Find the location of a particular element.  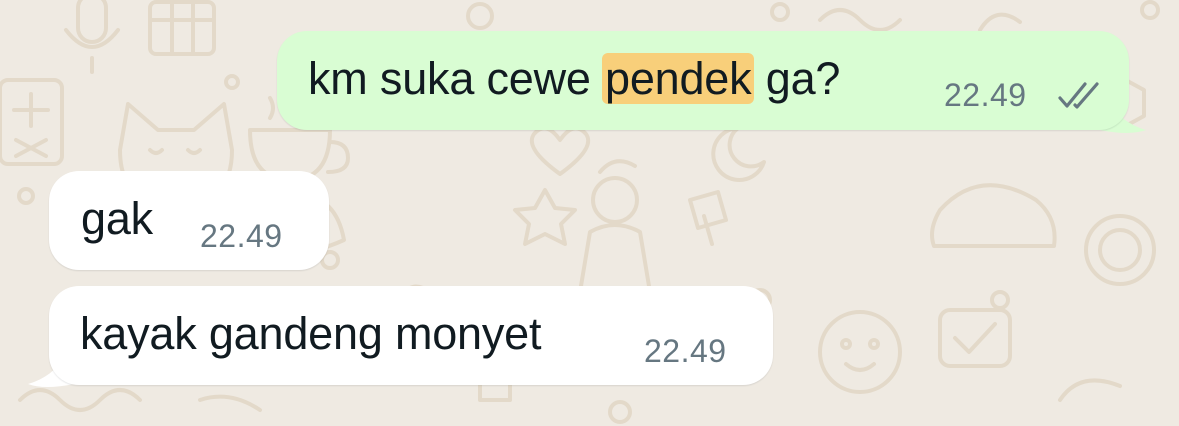

outgoing-message-text: km suka cewe pendek ga? is located at coordinates (574, 79).